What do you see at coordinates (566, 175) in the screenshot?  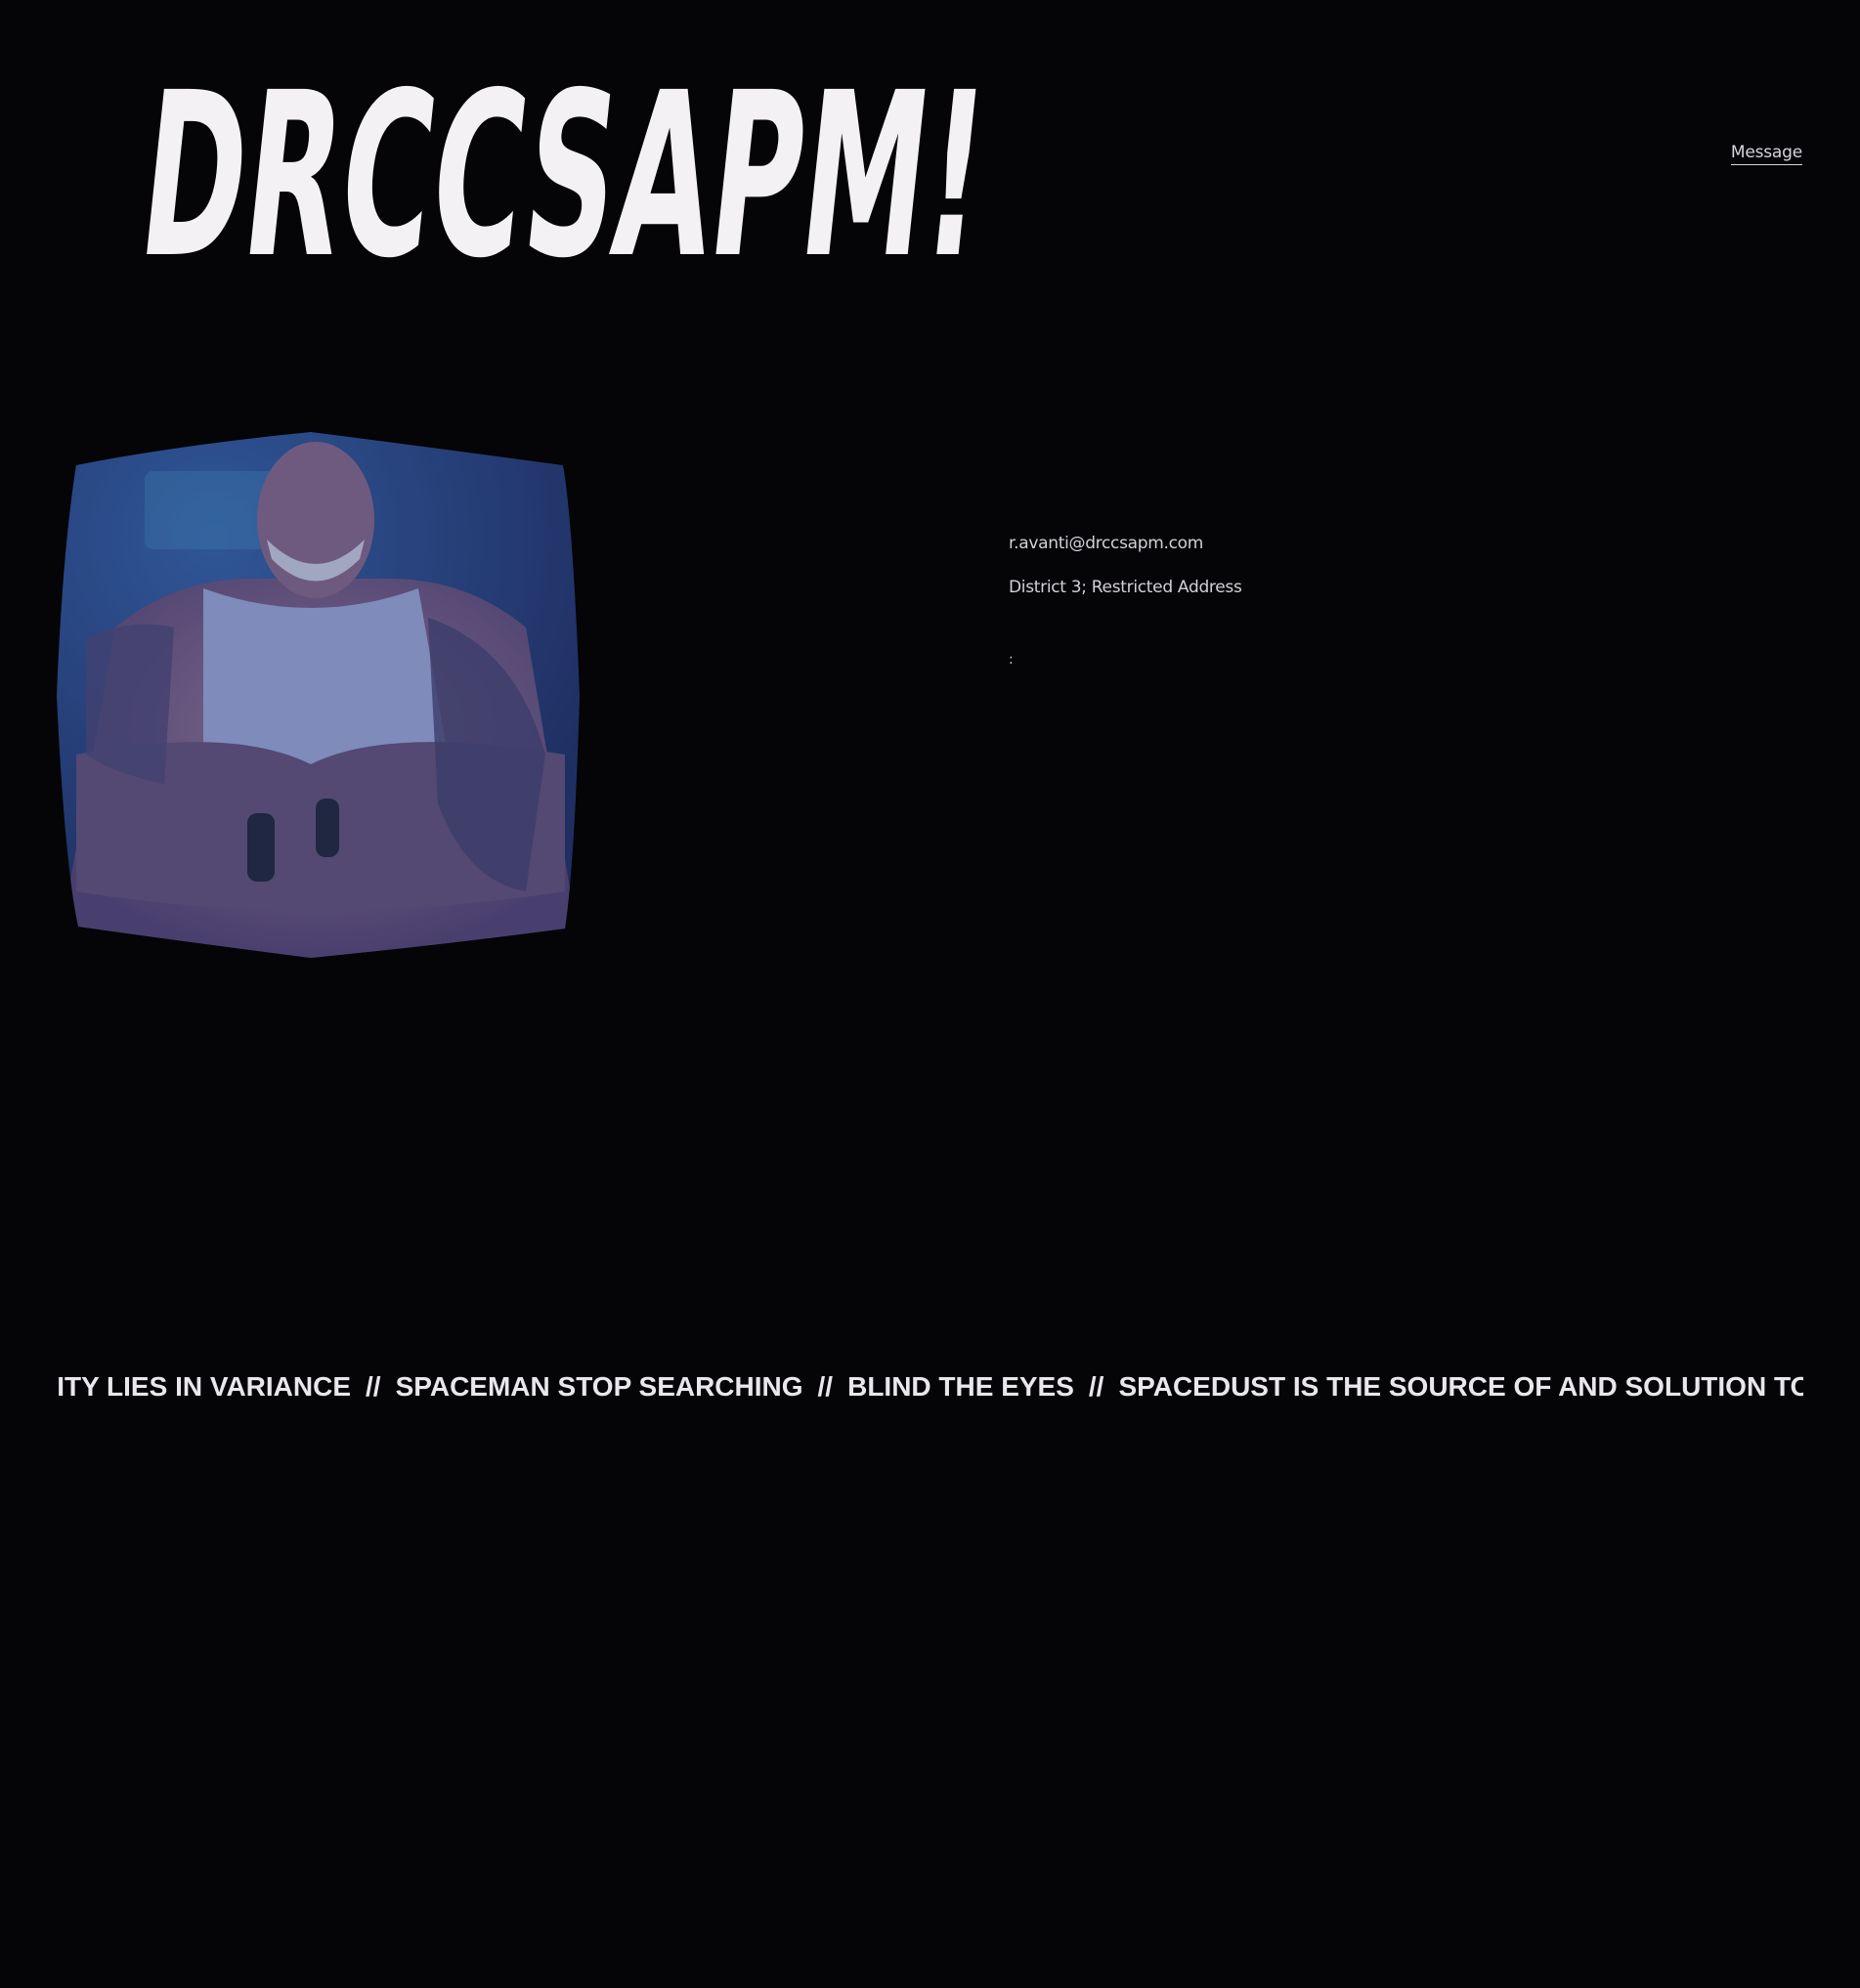 I see `logo-text: DRCCSAPM!` at bounding box center [566, 175].